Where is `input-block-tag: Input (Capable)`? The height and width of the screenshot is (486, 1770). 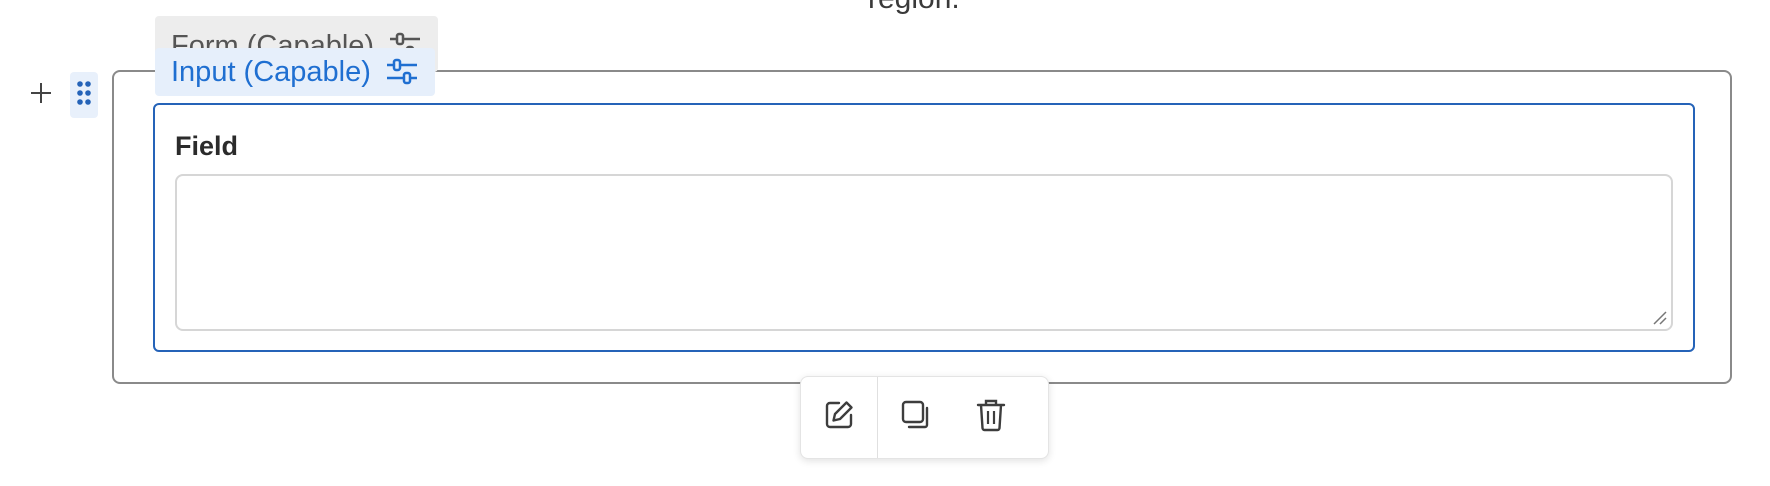 input-block-tag: Input (Capable) is located at coordinates (295, 72).